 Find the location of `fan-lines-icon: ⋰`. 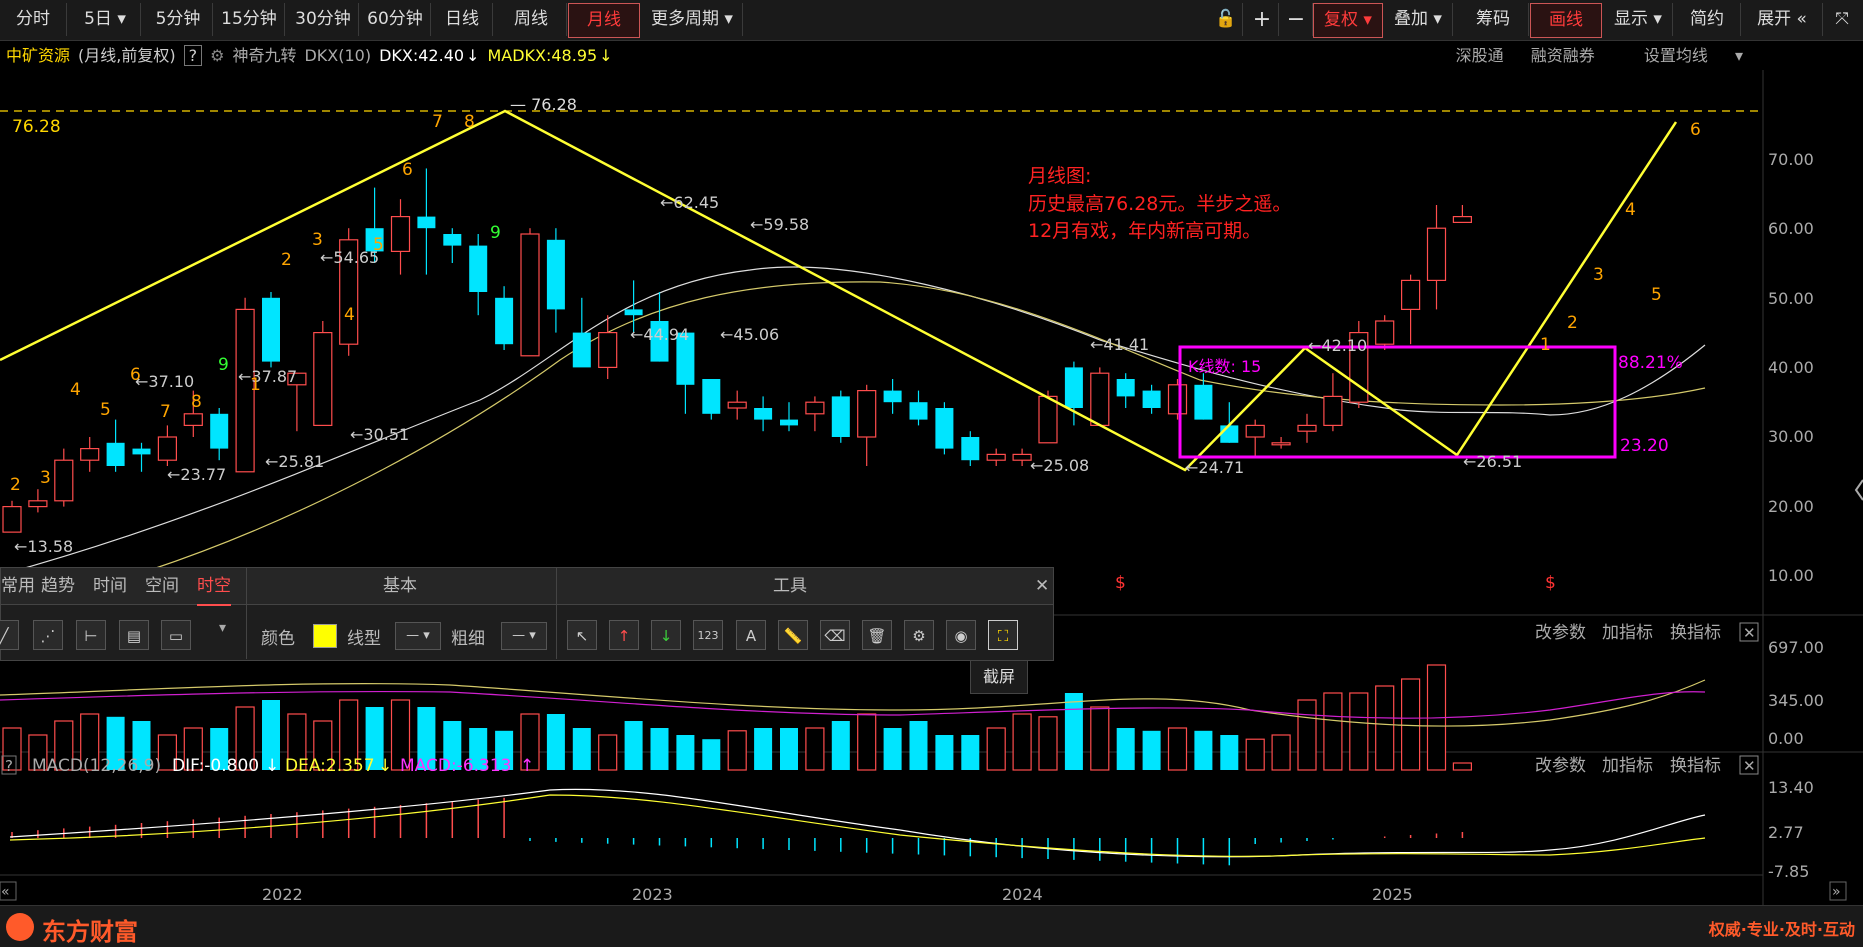

fan-lines-icon: ⋰ is located at coordinates (48, 635).